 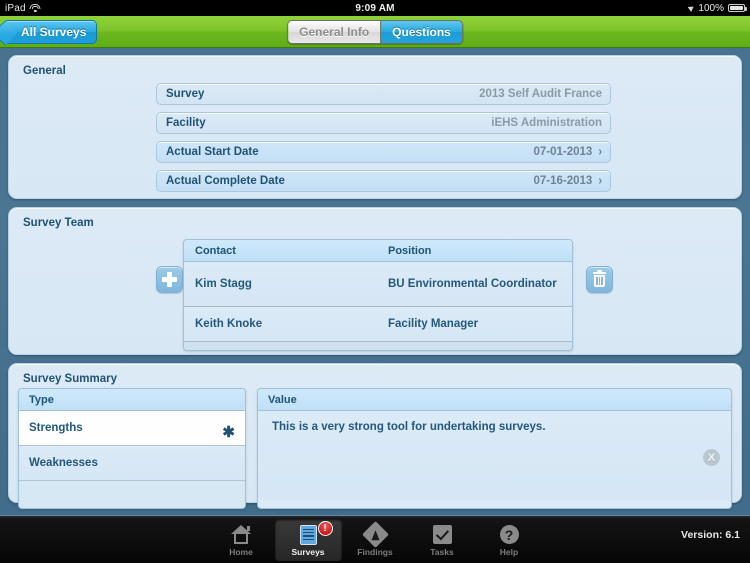 What do you see at coordinates (225, 181) in the screenshot?
I see `field-label: Actual Complete Date` at bounding box center [225, 181].